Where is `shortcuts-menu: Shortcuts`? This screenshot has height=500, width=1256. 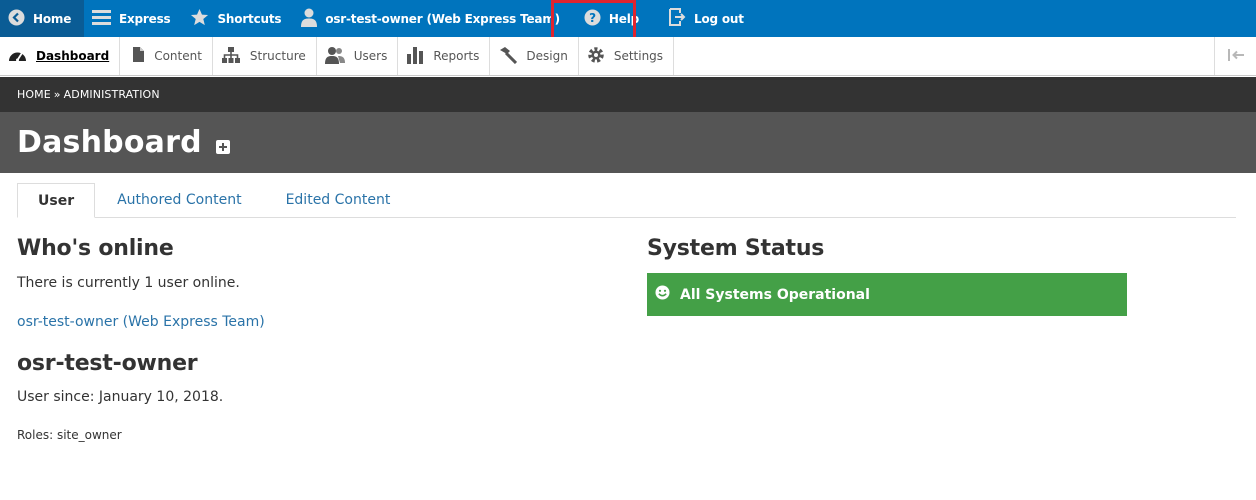
shortcuts-menu: Shortcuts is located at coordinates (237, 18).